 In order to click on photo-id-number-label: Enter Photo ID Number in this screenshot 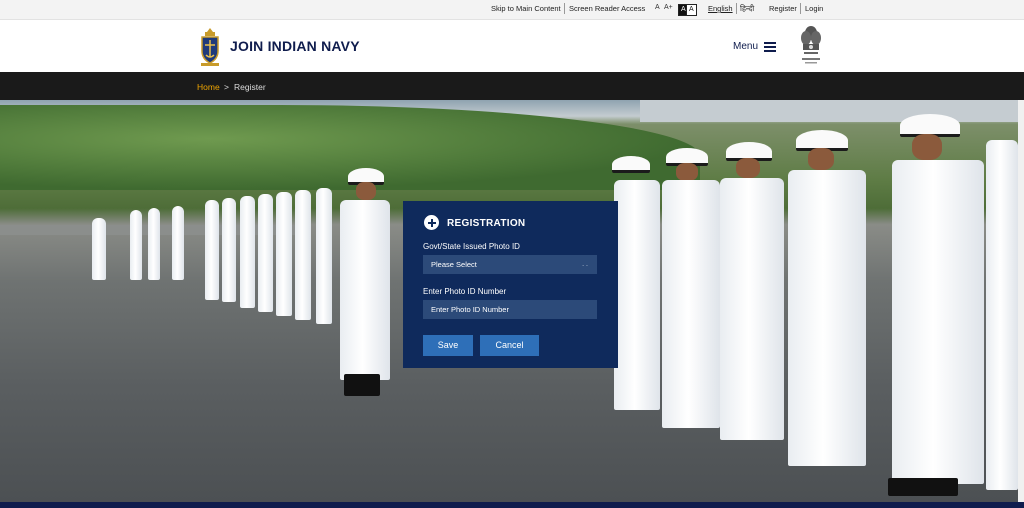, I will do `click(465, 291)`.